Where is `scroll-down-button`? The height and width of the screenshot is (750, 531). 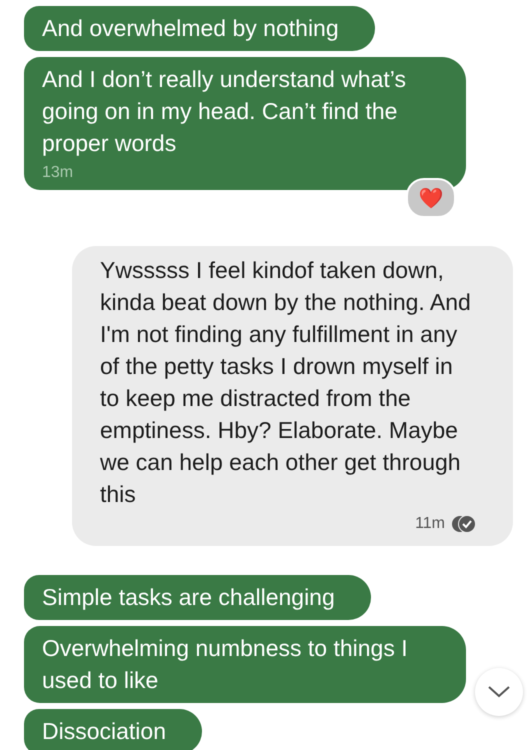
scroll-down-button is located at coordinates (499, 692).